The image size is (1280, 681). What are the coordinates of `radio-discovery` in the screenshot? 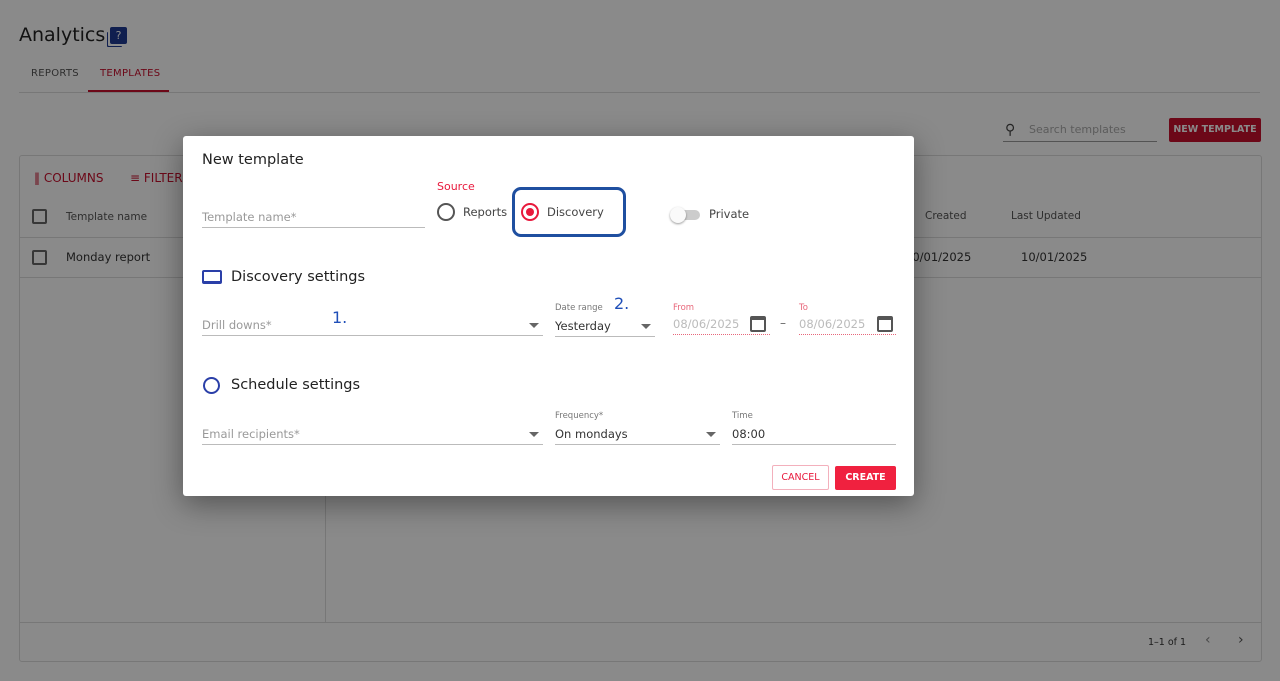 It's located at (530, 212).